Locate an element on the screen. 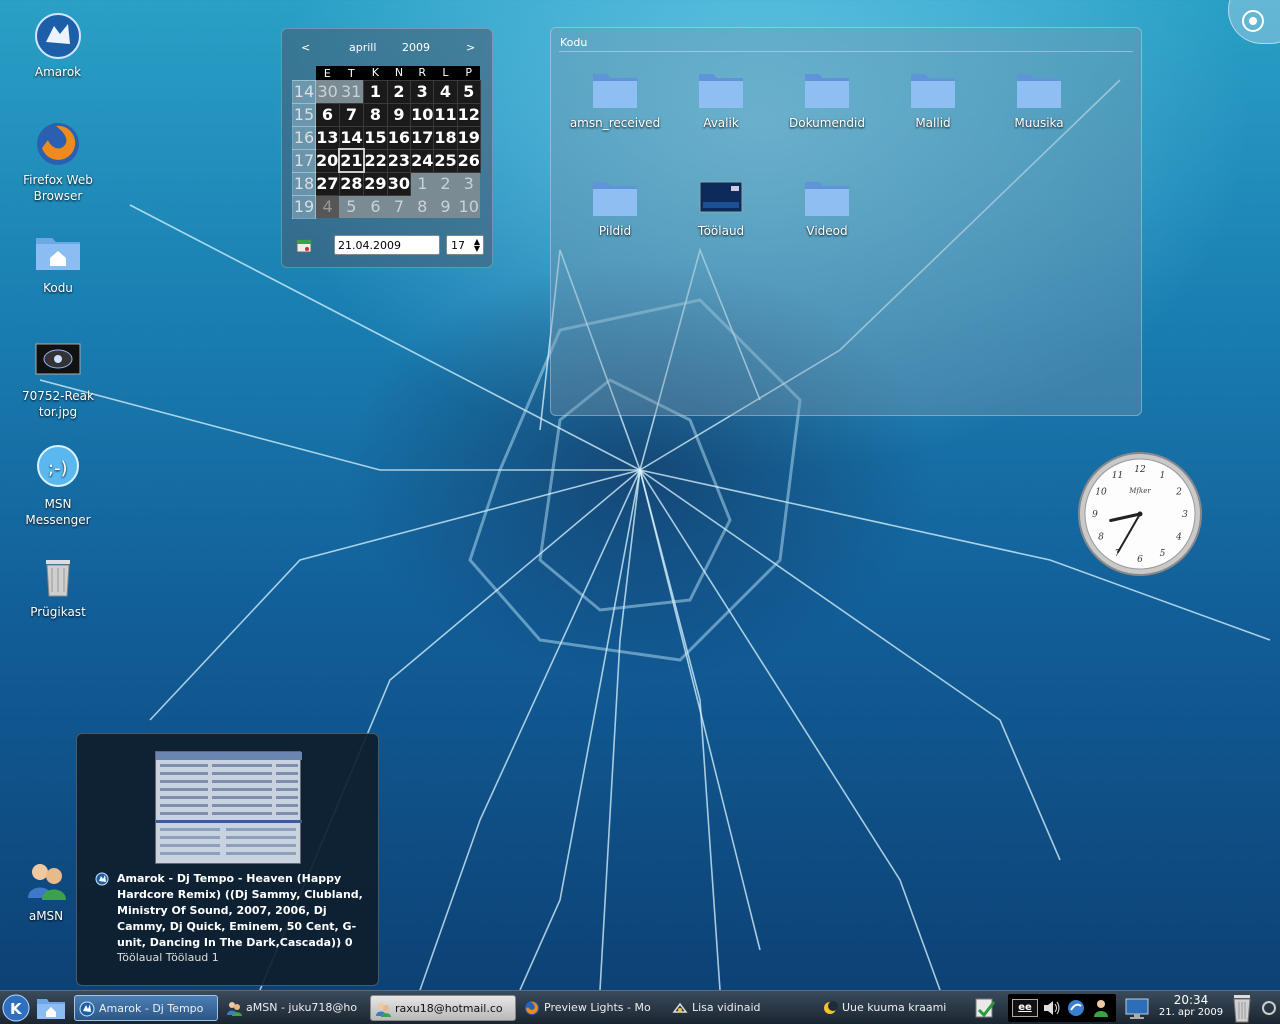  clock-brand: Mfker is located at coordinates (1139, 491).